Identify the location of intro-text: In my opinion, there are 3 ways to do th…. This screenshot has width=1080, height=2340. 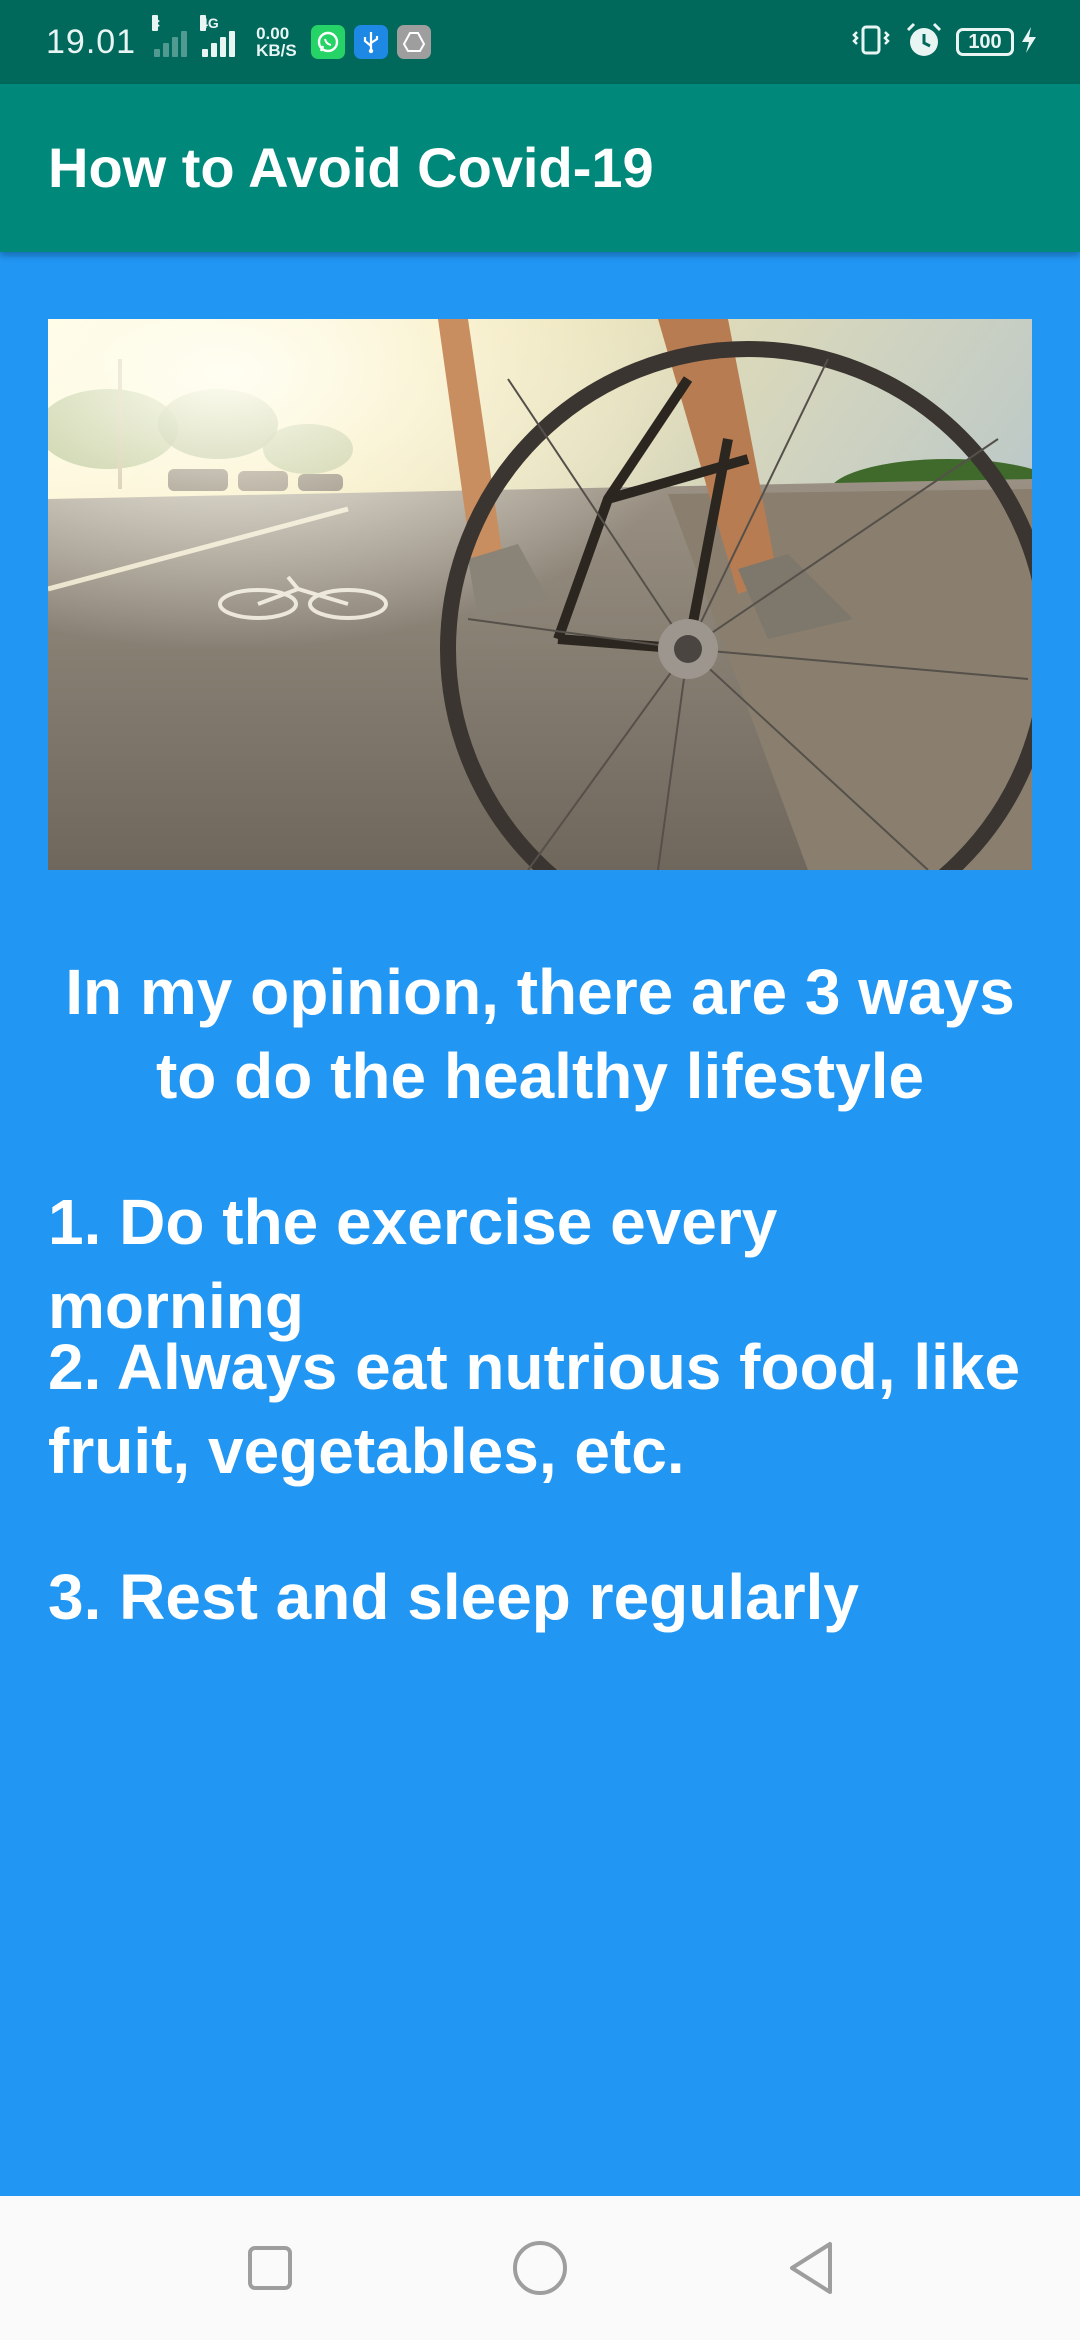
(540, 1034).